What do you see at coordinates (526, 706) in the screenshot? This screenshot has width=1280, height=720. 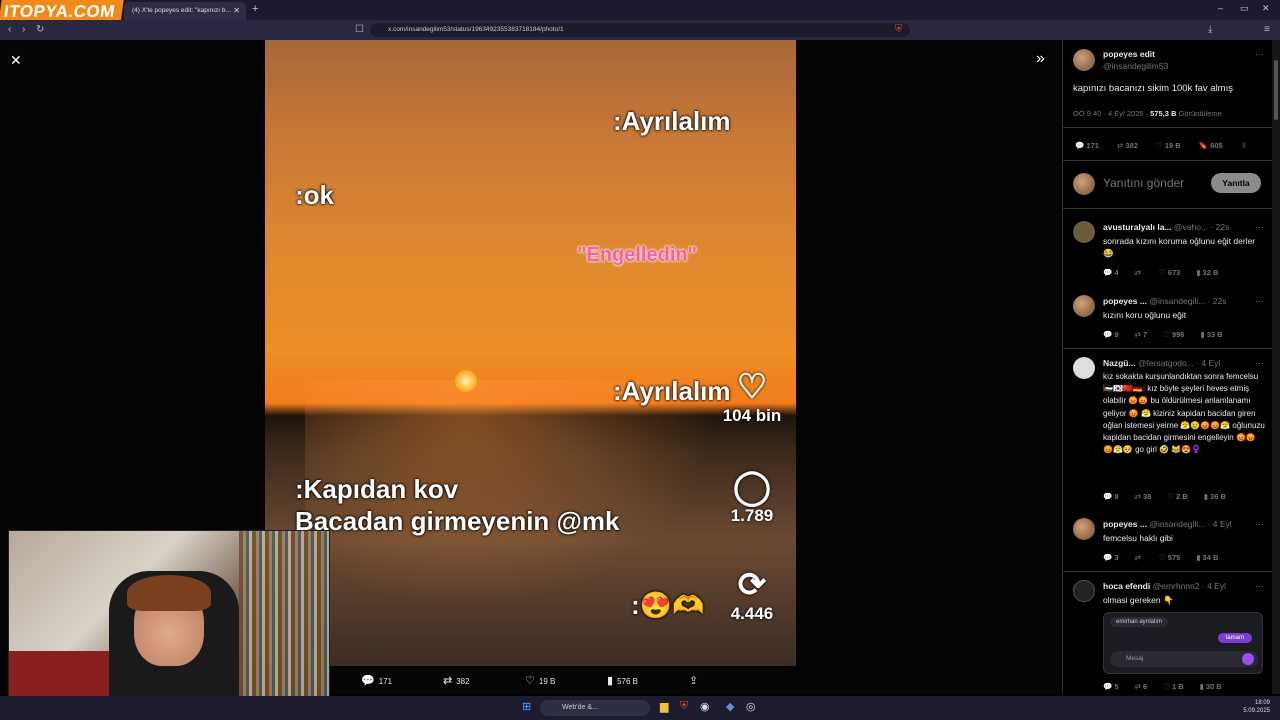 I see `windows-start-icon: ⊞` at bounding box center [526, 706].